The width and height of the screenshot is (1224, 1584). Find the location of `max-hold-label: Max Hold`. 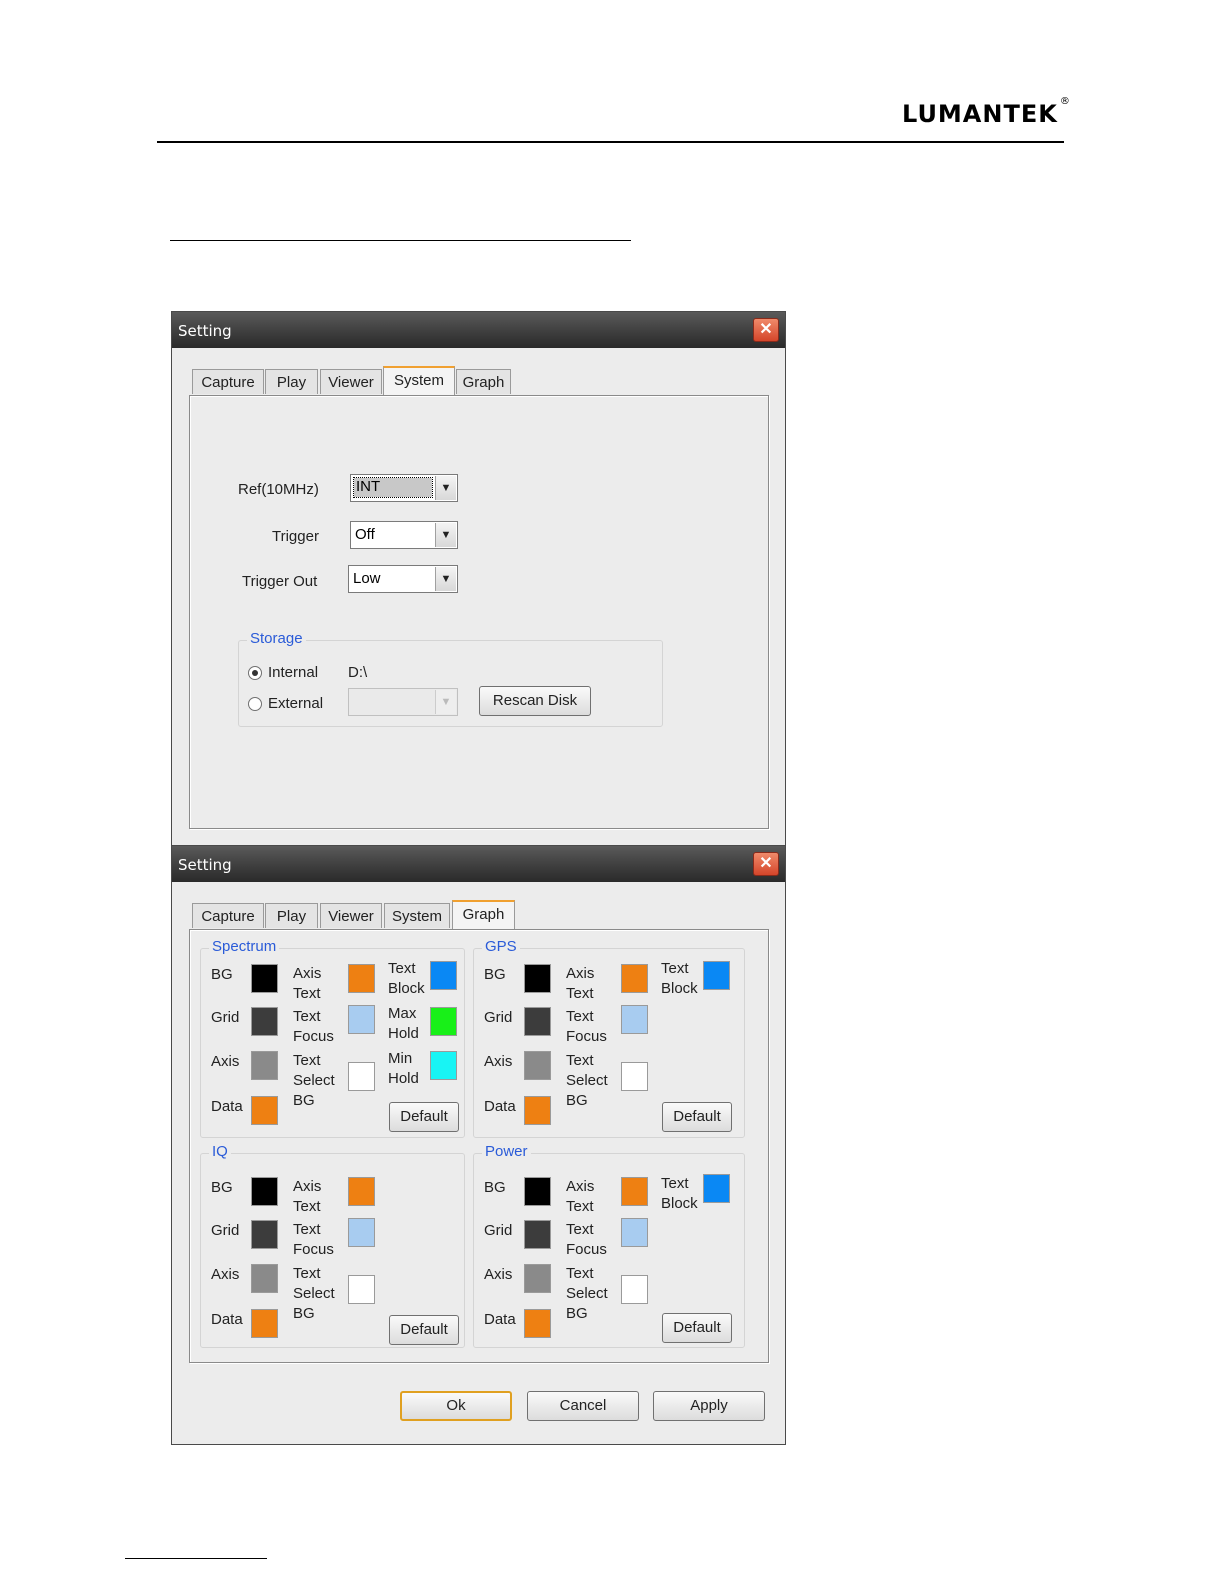

max-hold-label: Max Hold is located at coordinates (403, 1023).